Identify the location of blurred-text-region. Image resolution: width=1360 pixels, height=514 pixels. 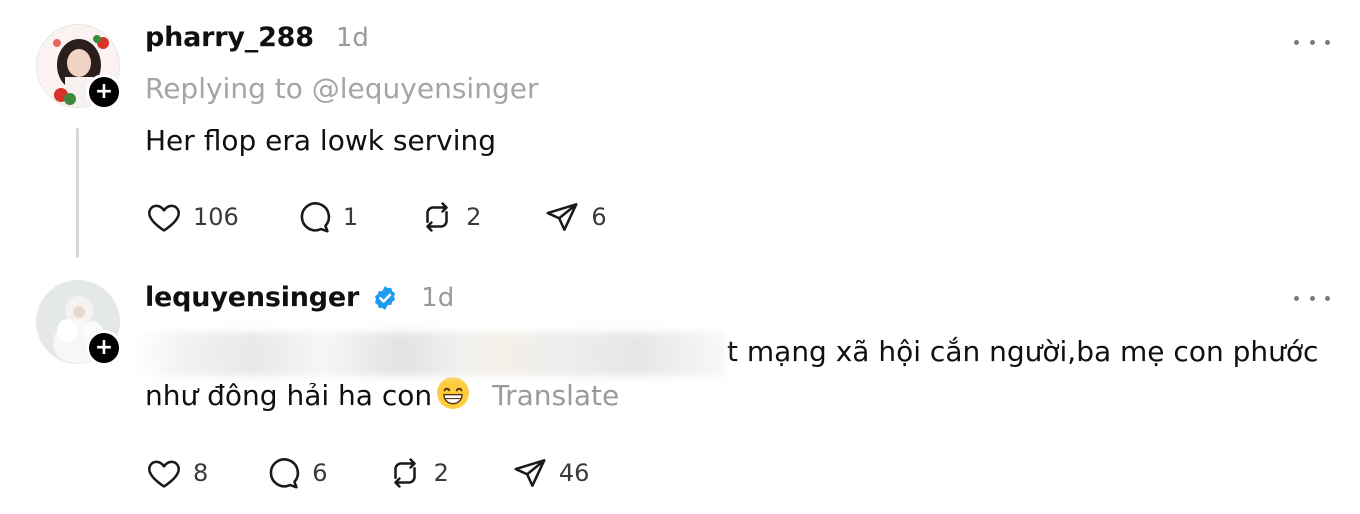
(430, 354).